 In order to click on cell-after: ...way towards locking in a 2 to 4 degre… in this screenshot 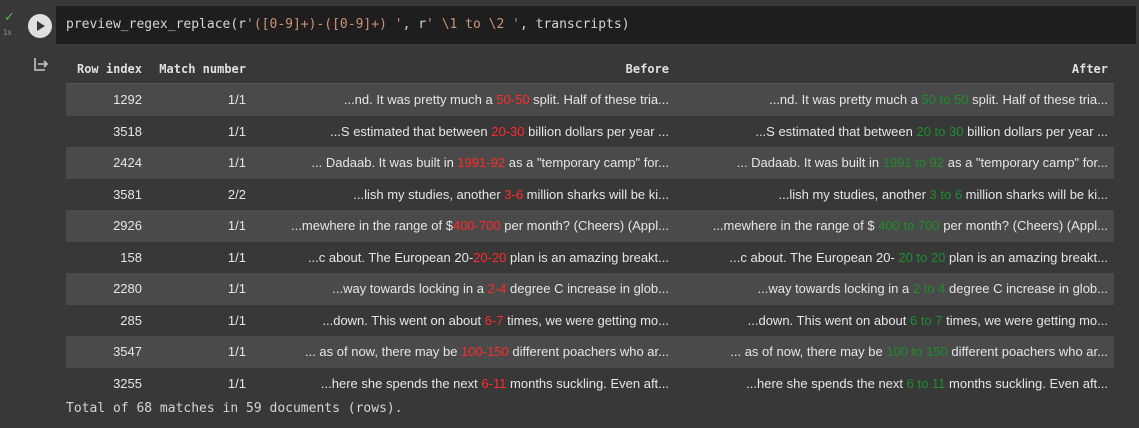, I will do `click(894, 289)`.